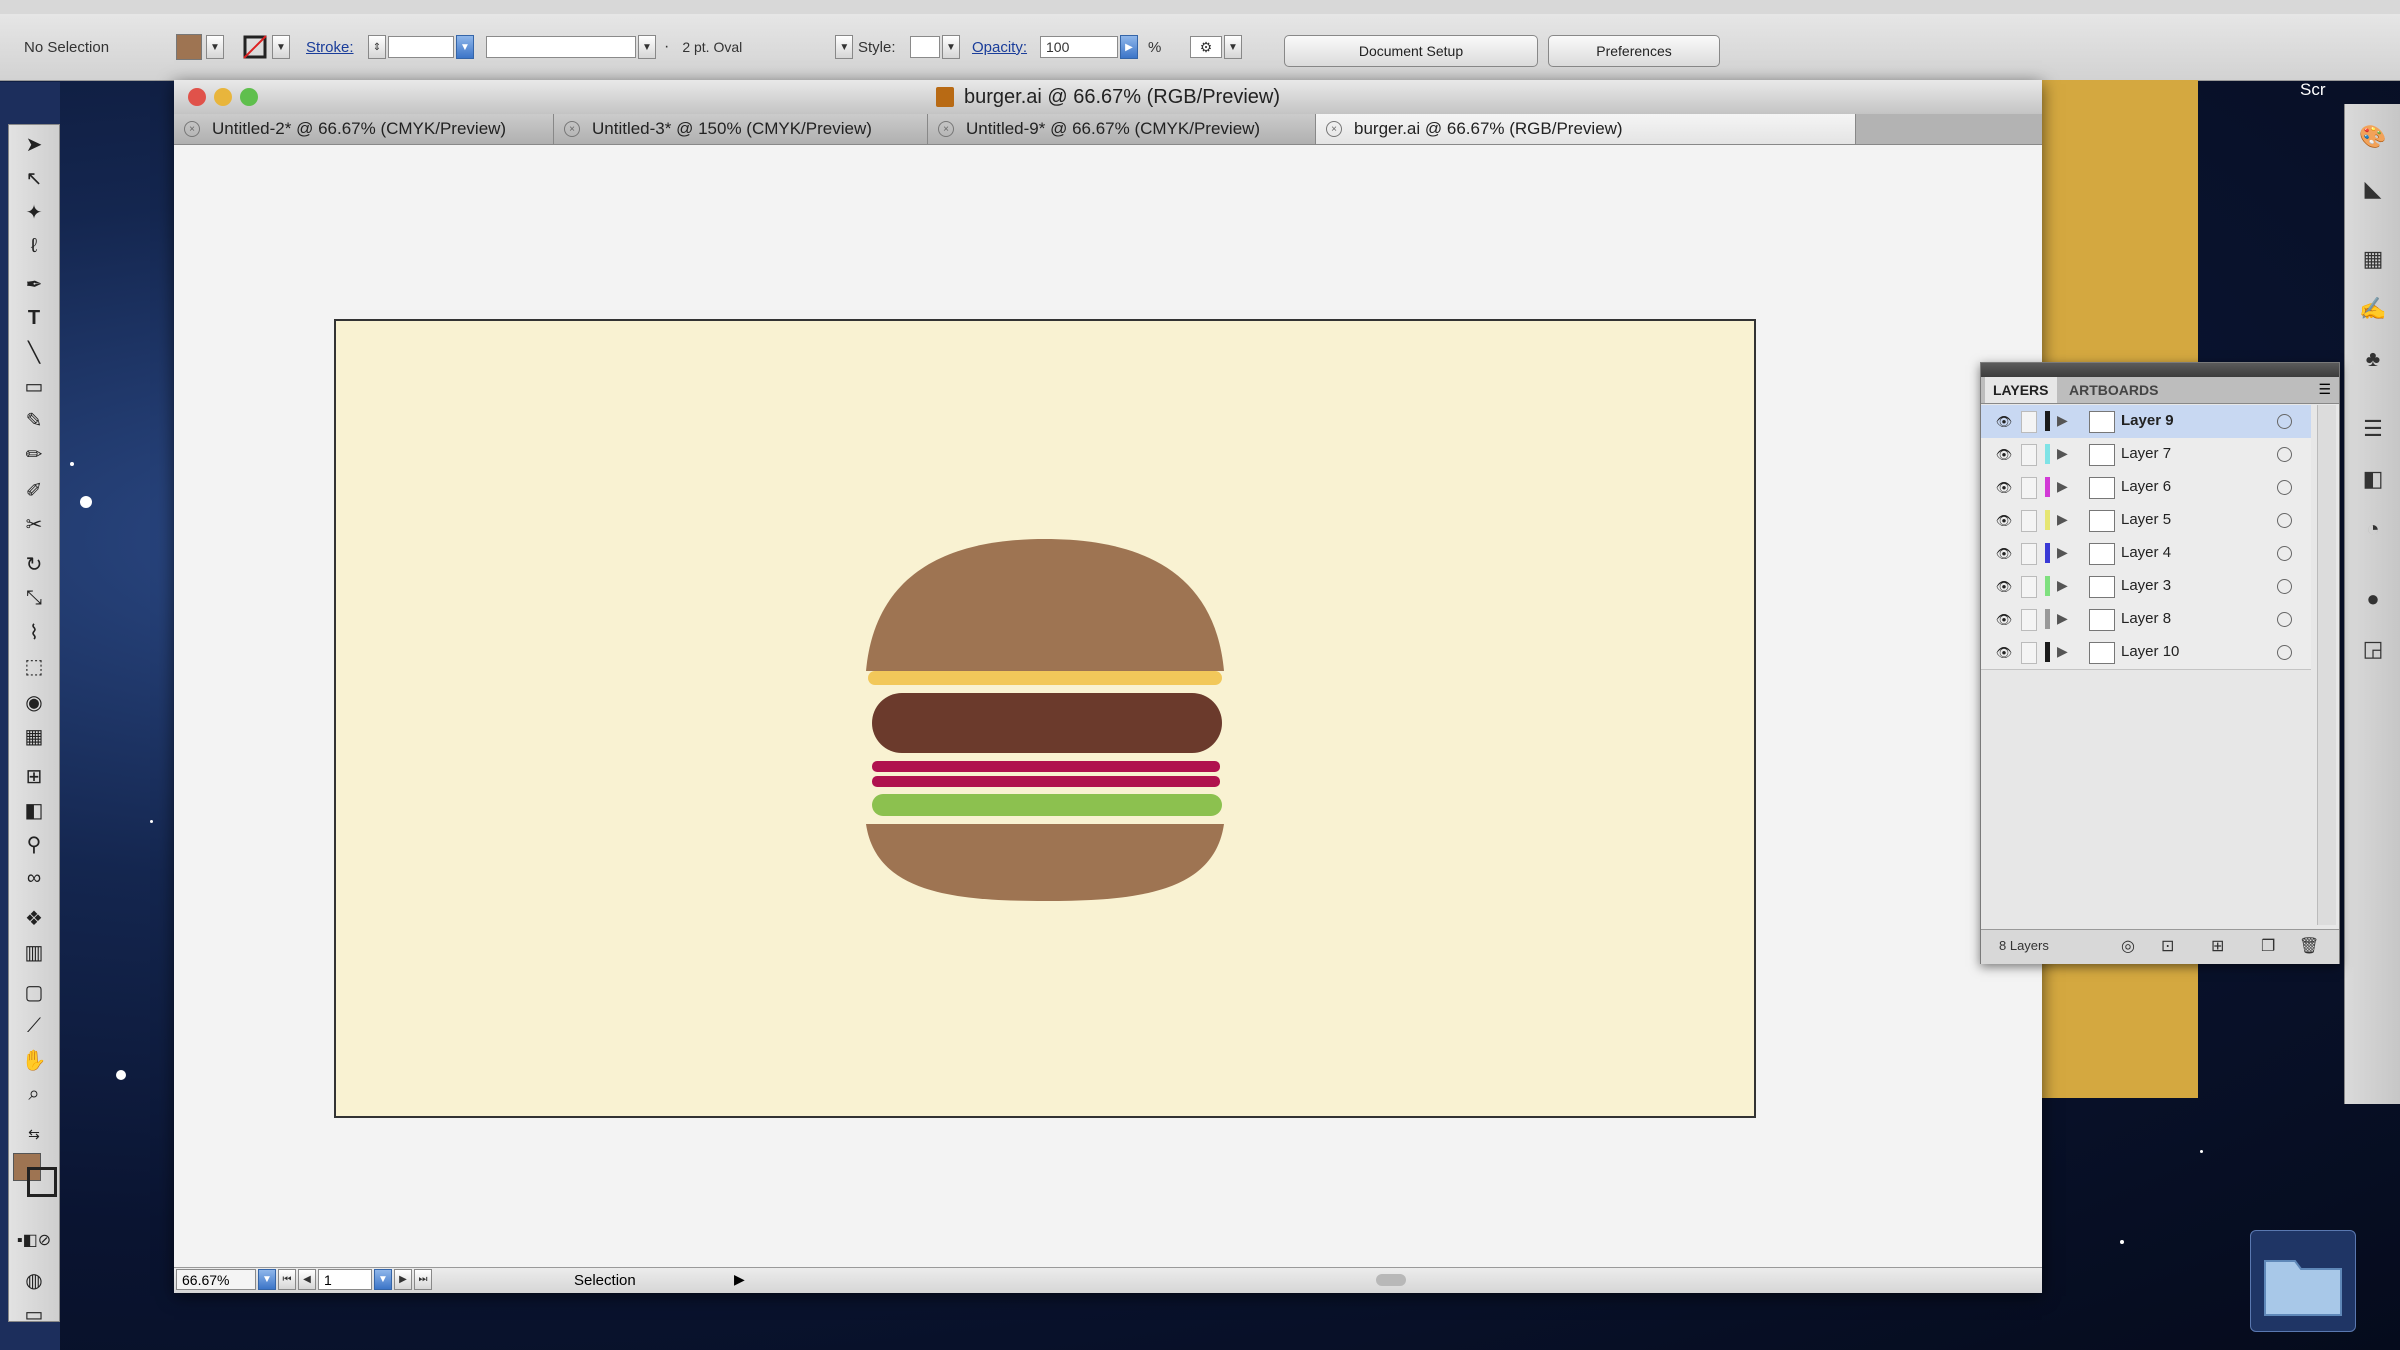  Describe the element at coordinates (2146, 552) in the screenshot. I see `layer-name: Layer 4` at that location.